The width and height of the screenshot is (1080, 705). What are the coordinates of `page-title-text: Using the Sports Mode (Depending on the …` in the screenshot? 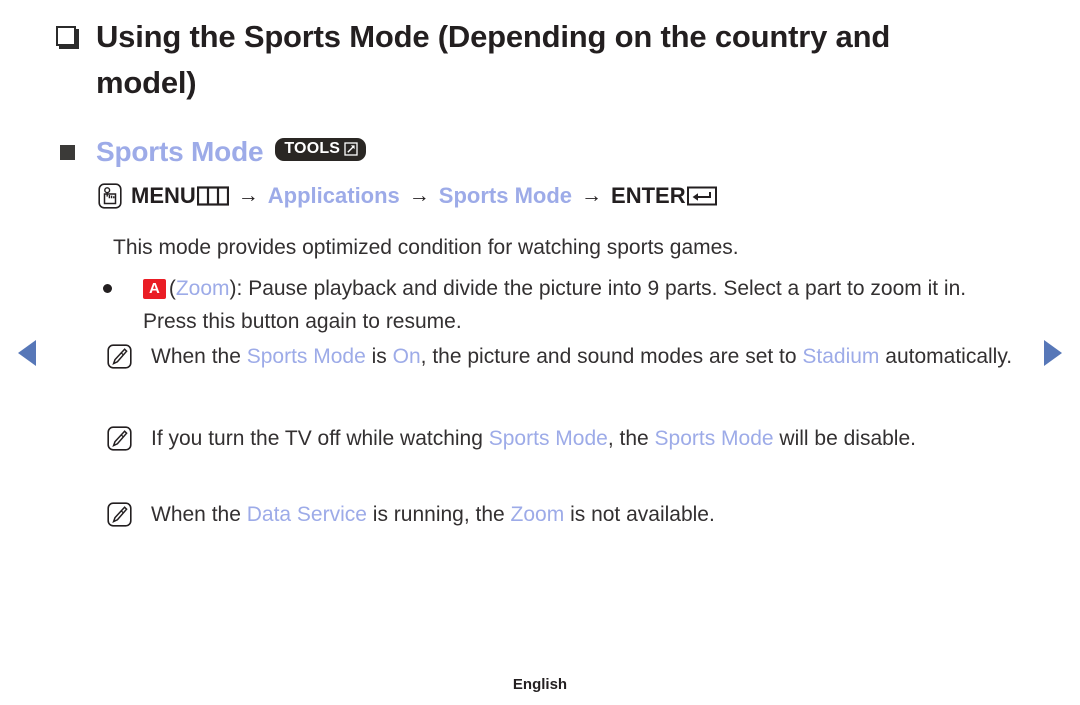 It's located at (493, 59).